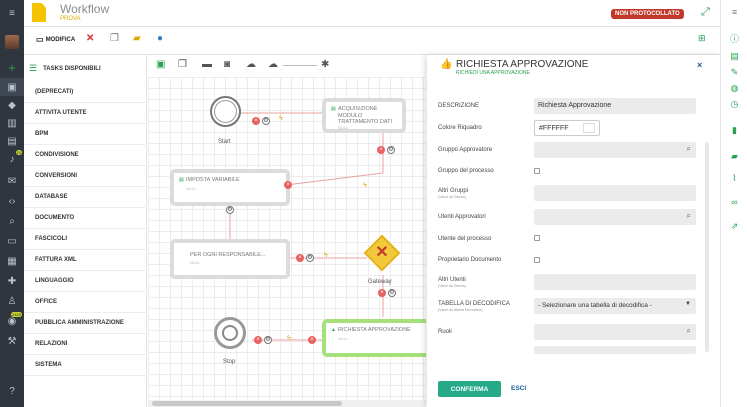 The height and width of the screenshot is (407, 747). Describe the element at coordinates (281, 118) in the screenshot. I see `lightning-icon: ϟ` at that location.